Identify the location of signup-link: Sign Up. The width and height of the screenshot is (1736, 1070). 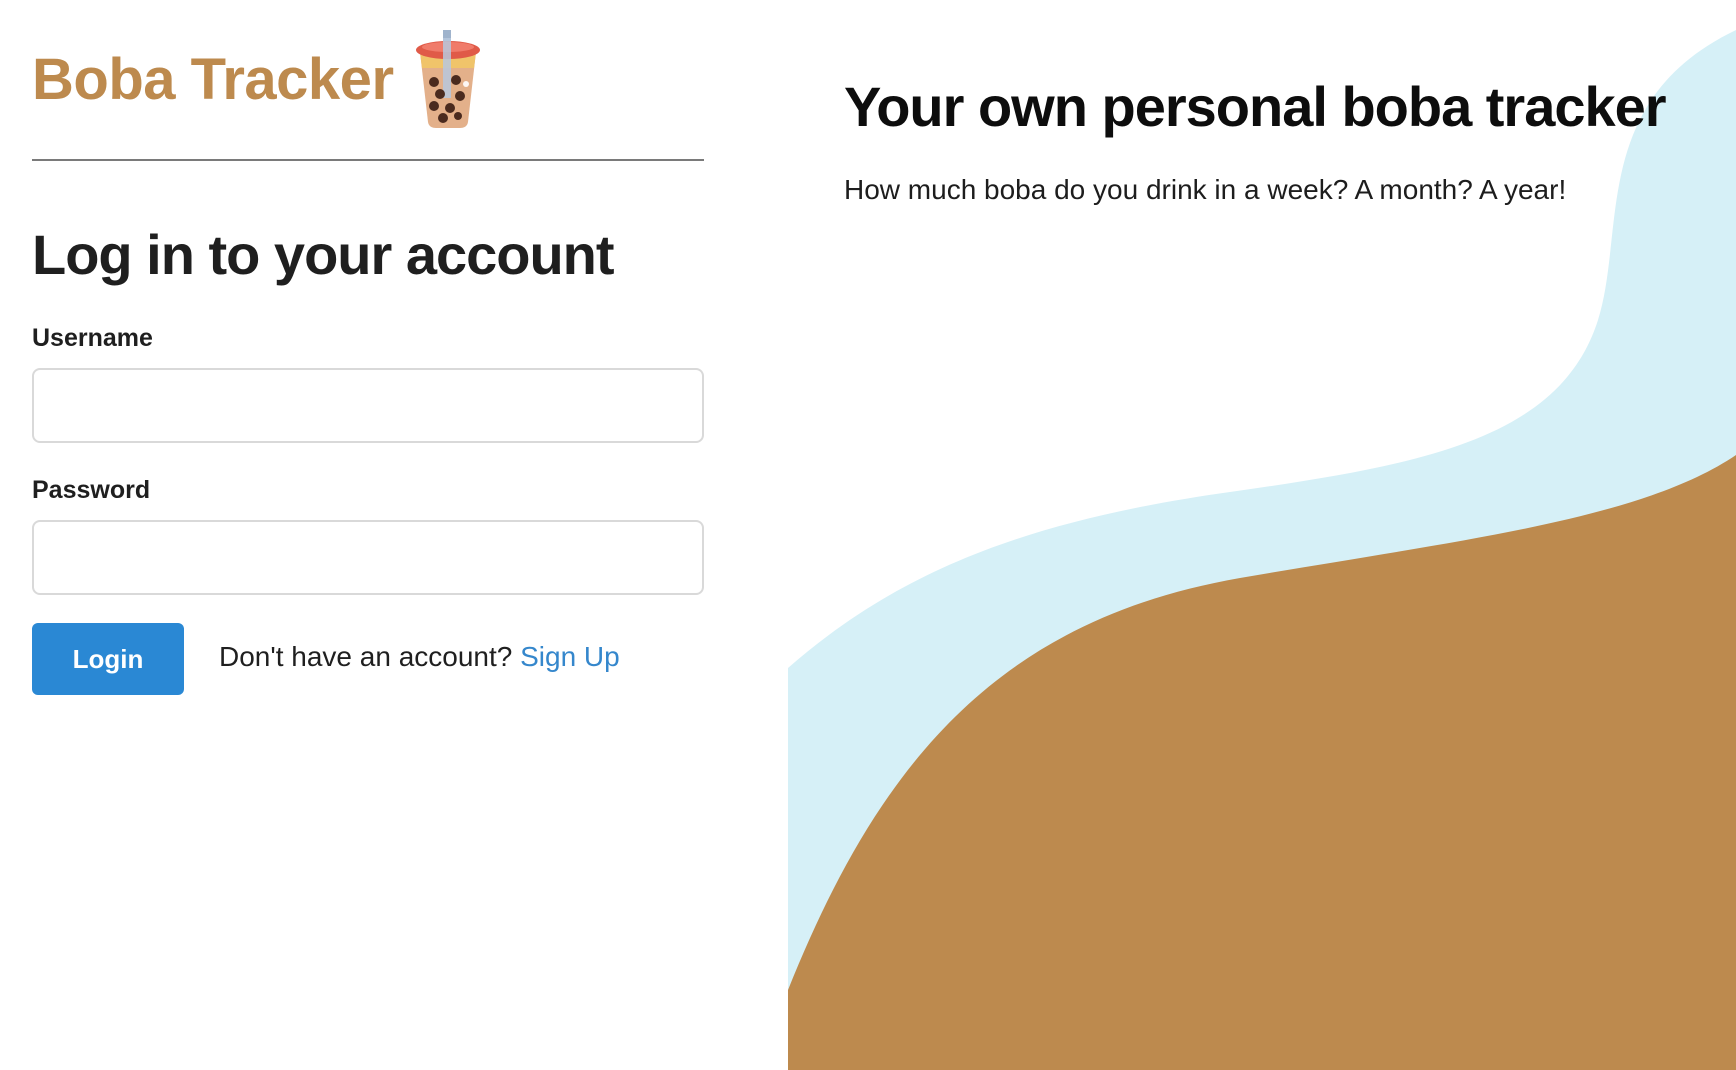
(570, 656).